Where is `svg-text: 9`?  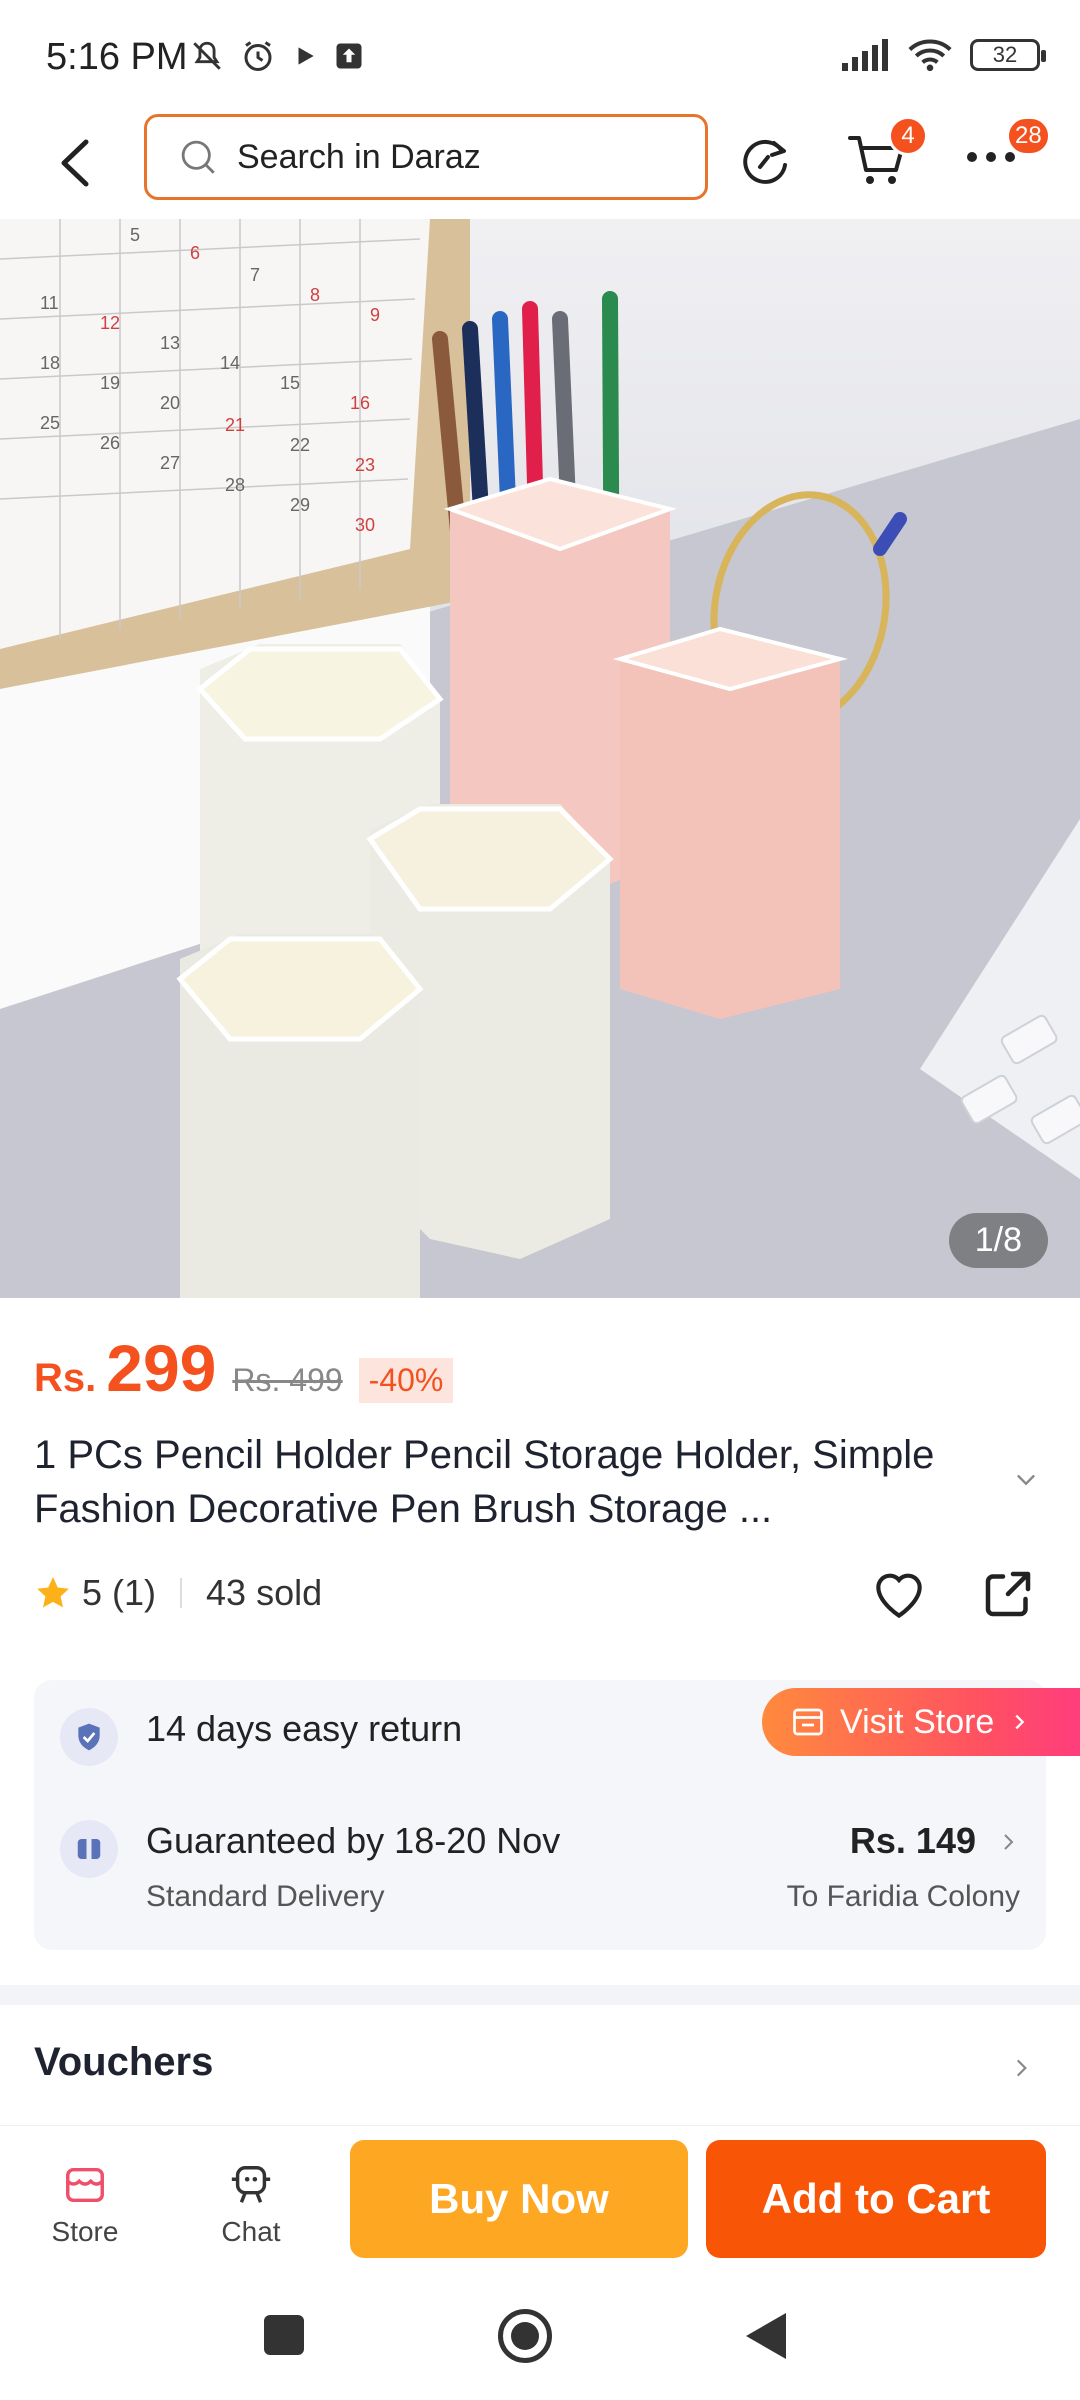
svg-text: 9 is located at coordinates (375, 315).